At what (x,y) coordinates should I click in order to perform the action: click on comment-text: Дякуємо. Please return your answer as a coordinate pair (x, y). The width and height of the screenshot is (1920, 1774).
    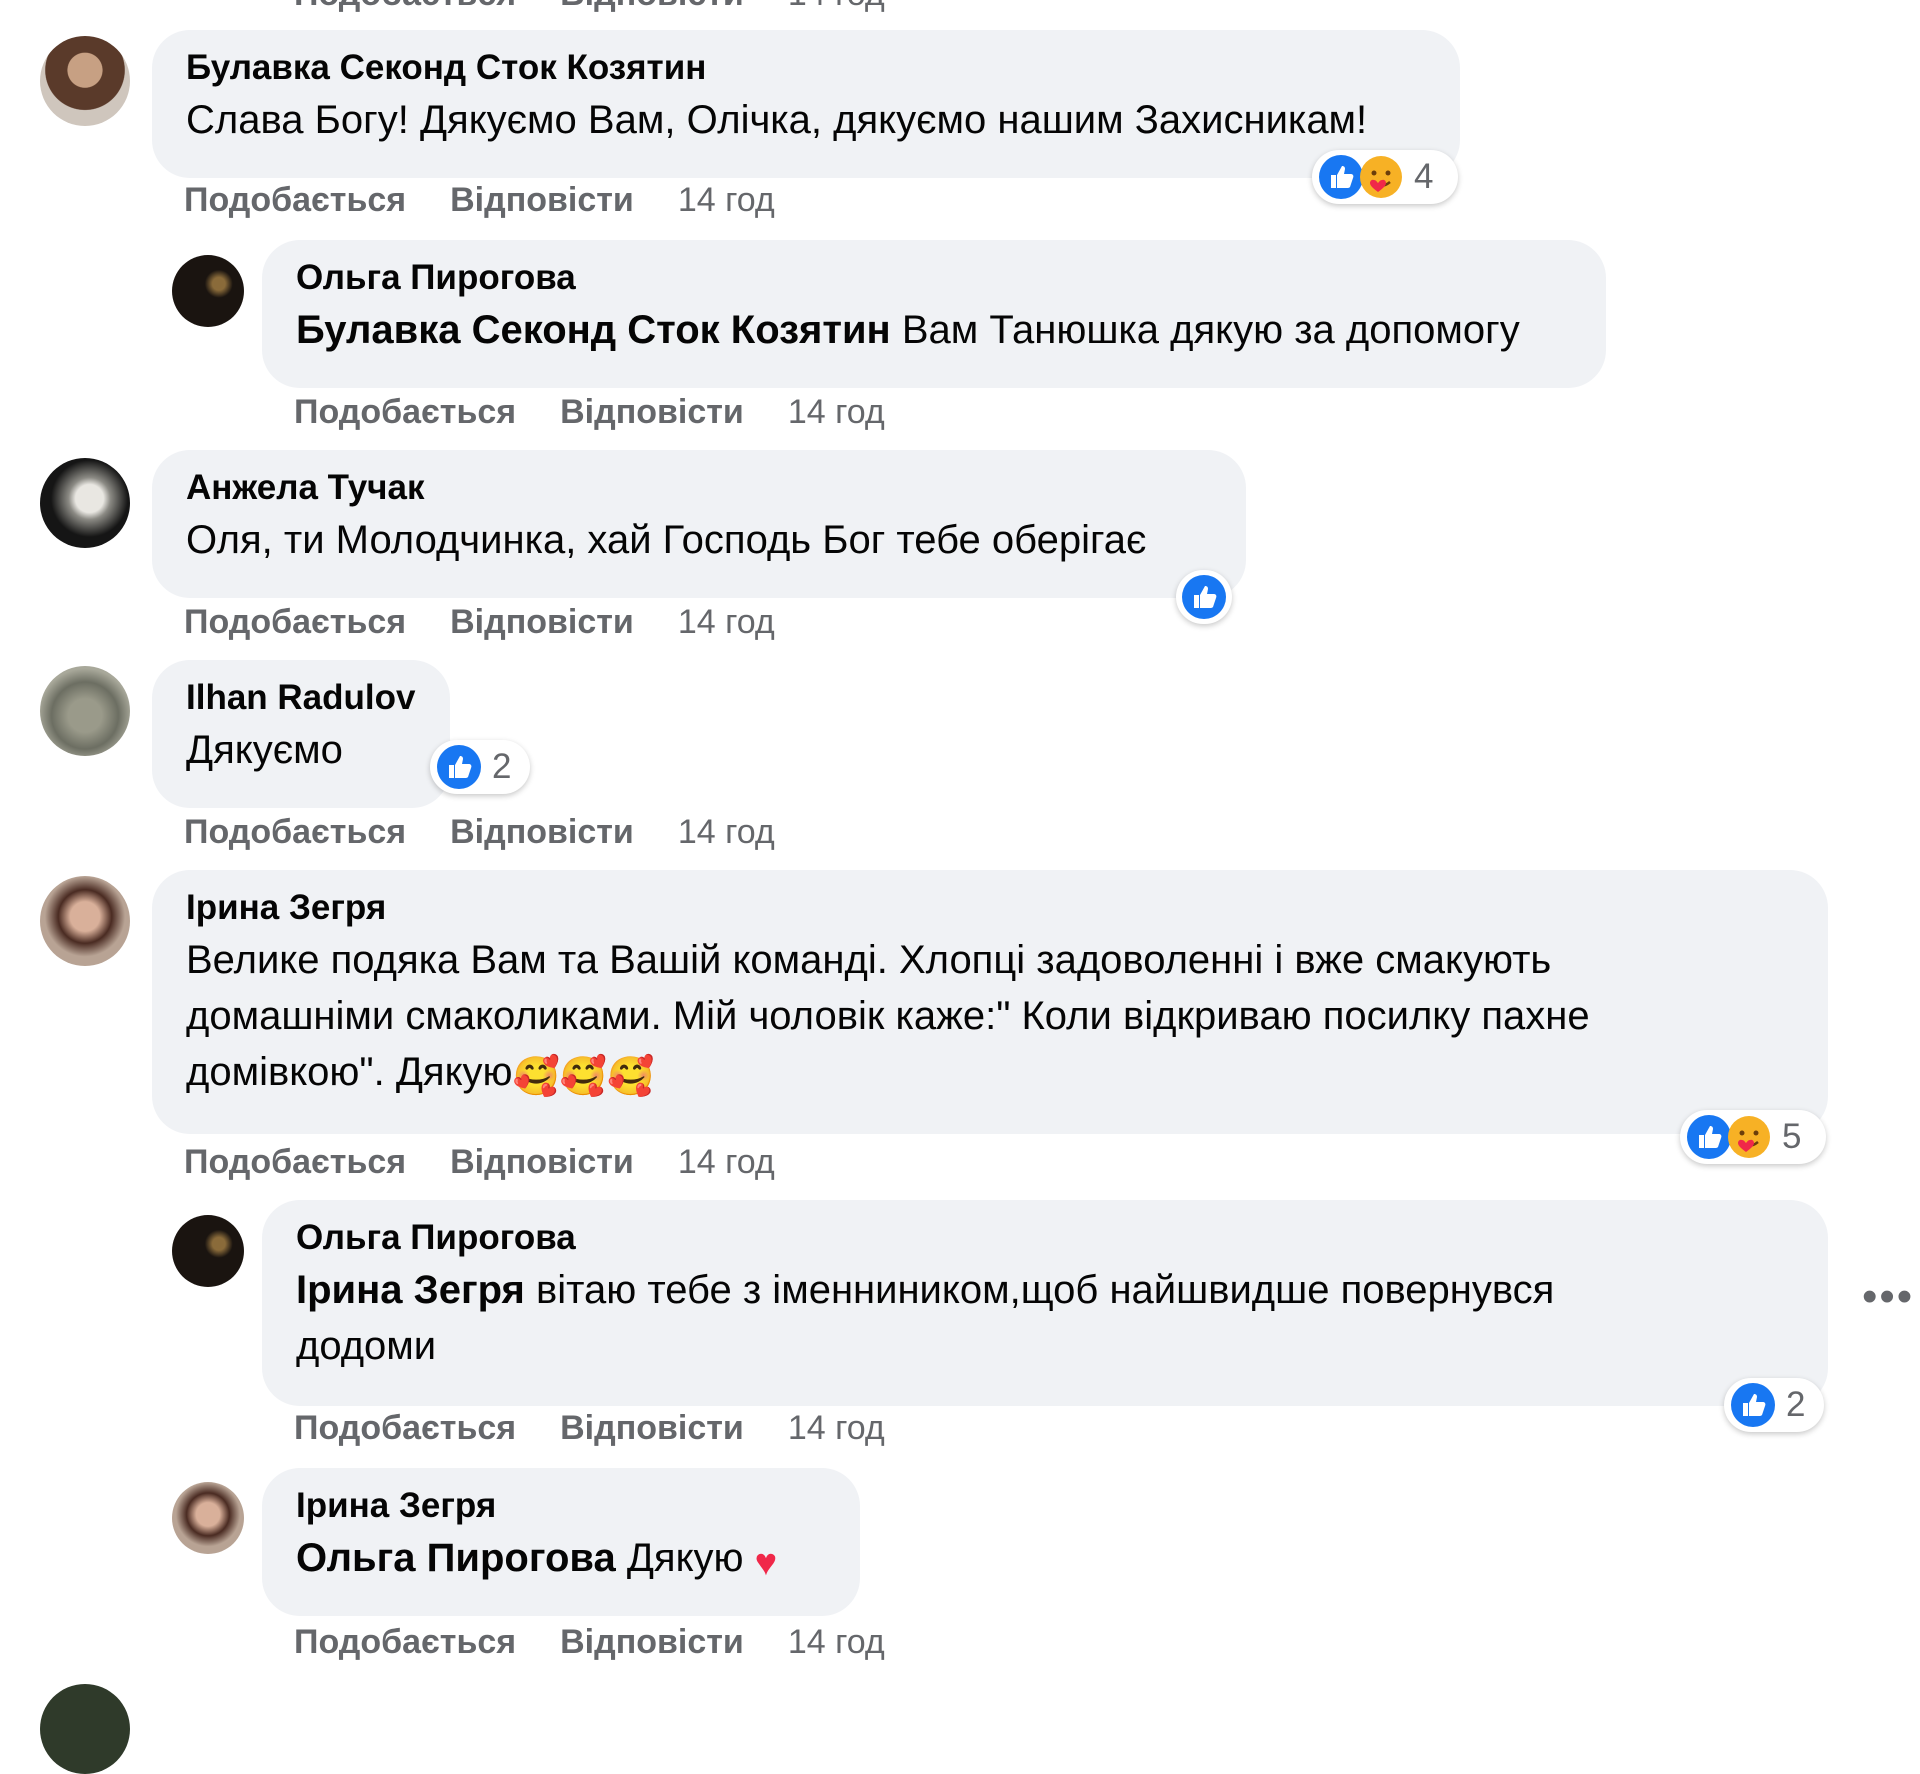
    Looking at the image, I should click on (264, 750).